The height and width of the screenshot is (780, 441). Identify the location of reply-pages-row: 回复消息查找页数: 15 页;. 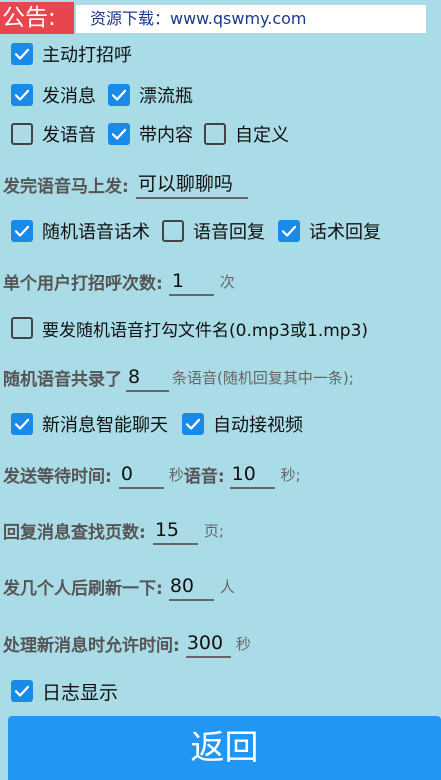
(113, 530).